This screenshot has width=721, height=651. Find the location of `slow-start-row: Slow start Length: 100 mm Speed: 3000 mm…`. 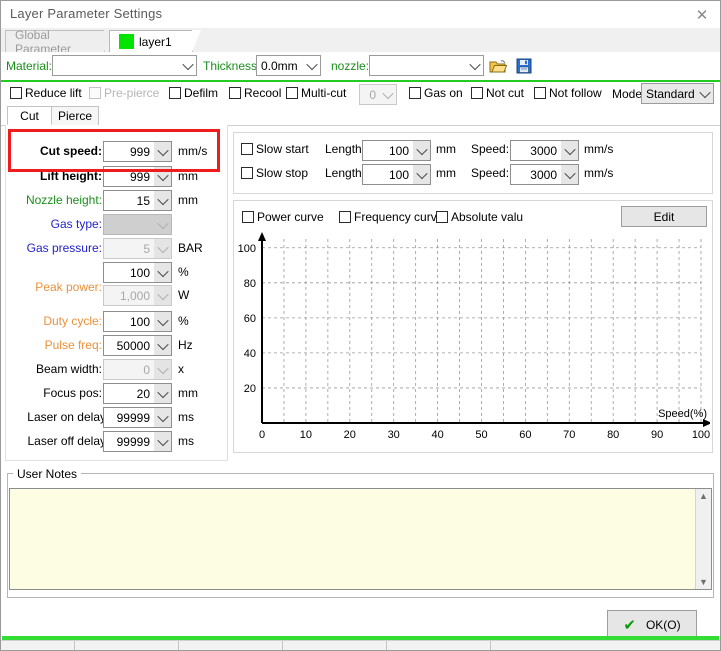

slow-start-row: Slow start Length: 100 mm Speed: 3000 mm… is located at coordinates (474, 151).